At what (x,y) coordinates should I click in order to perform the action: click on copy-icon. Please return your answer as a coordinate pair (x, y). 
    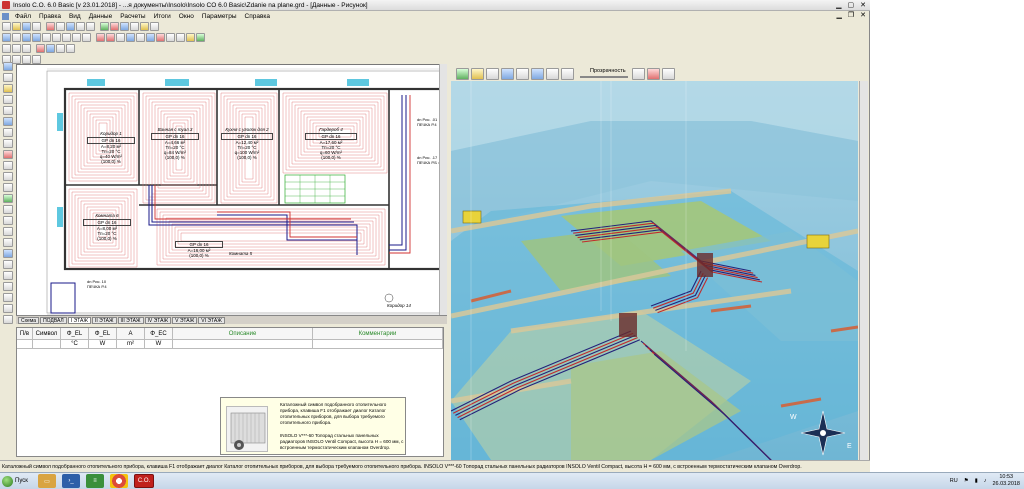
    Looking at the image, I should click on (80, 26).